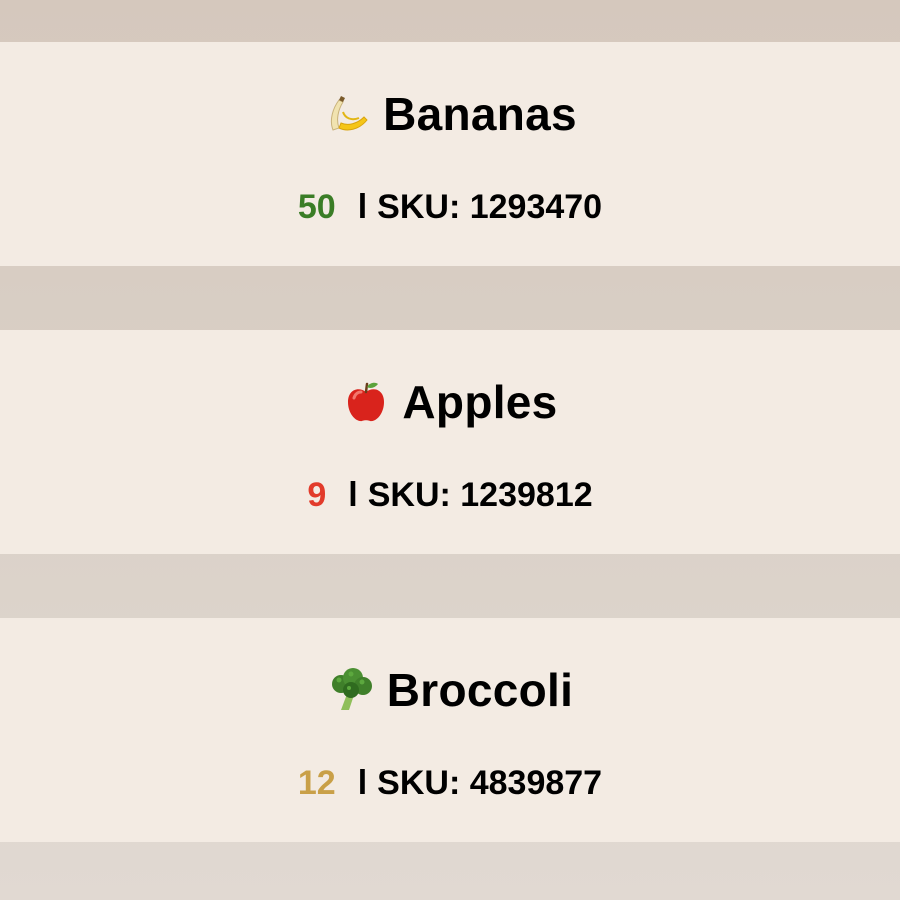 This screenshot has width=900, height=900. I want to click on product-meta-row: 50 l SKU: 1293470, so click(450, 207).